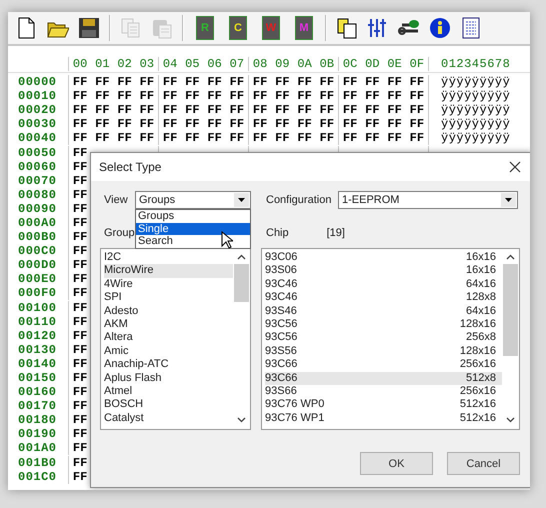  What do you see at coordinates (281, 257) in the screenshot?
I see `chip-name: 93C06` at bounding box center [281, 257].